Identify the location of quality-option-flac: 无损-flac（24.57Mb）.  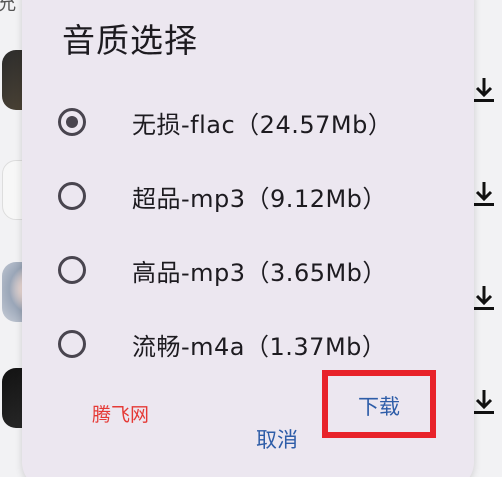
(258, 122).